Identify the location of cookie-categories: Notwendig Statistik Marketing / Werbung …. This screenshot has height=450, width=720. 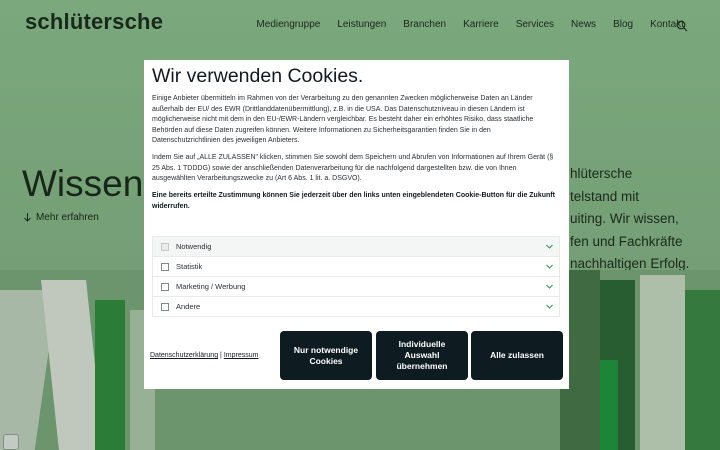
(356, 276).